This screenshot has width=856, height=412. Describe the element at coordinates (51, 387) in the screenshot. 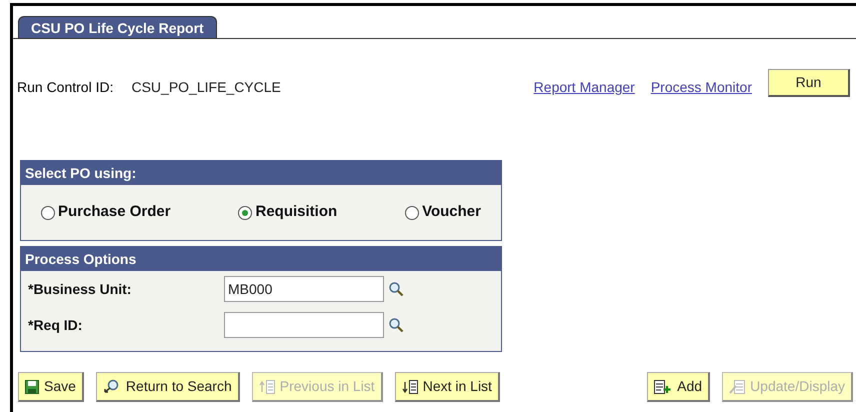

I see `save-button: Save` at that location.